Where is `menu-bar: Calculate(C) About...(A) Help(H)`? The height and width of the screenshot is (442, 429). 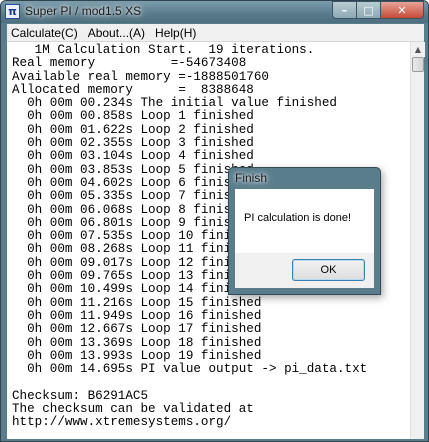 menu-bar: Calculate(C) About...(A) Help(H) is located at coordinates (215, 33).